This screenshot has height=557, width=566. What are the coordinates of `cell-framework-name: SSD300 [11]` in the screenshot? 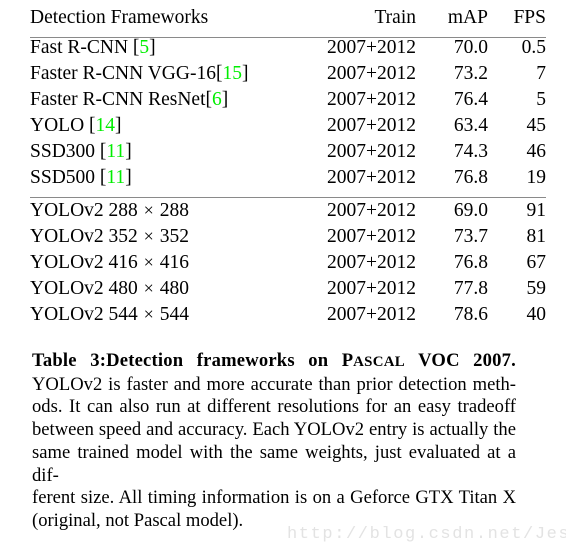 It's located at (161, 155).